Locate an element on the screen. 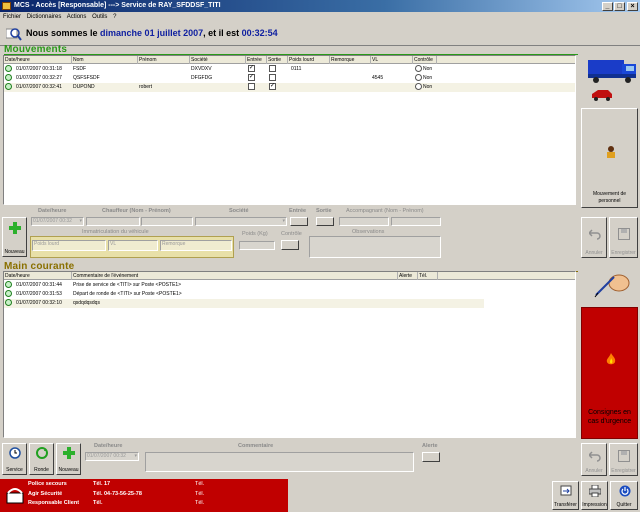  menu-fichier: Fichier is located at coordinates (12, 17).